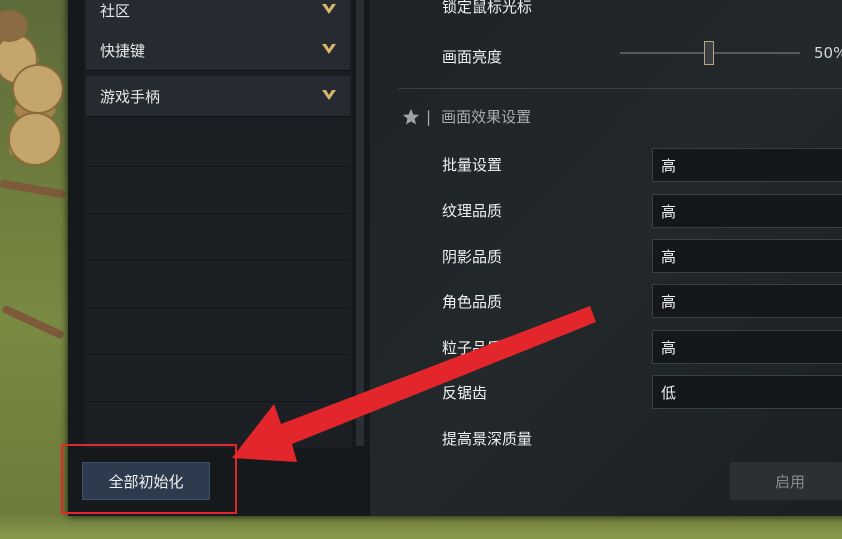  Describe the element at coordinates (421, 526) in the screenshot. I see `grass-strip` at that location.